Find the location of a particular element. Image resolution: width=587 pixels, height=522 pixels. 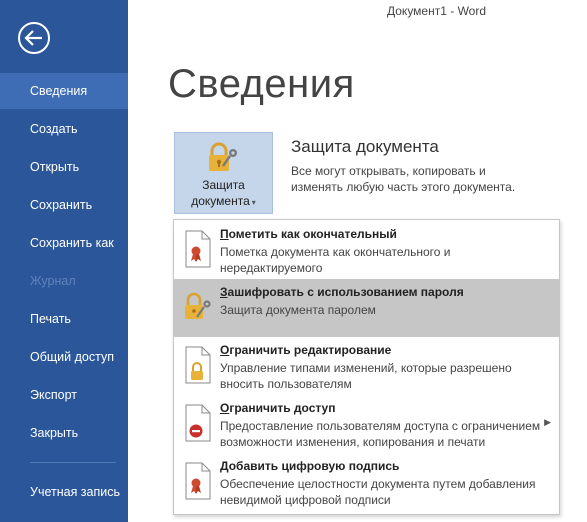

restrict-editing-icon is located at coordinates (198, 365).